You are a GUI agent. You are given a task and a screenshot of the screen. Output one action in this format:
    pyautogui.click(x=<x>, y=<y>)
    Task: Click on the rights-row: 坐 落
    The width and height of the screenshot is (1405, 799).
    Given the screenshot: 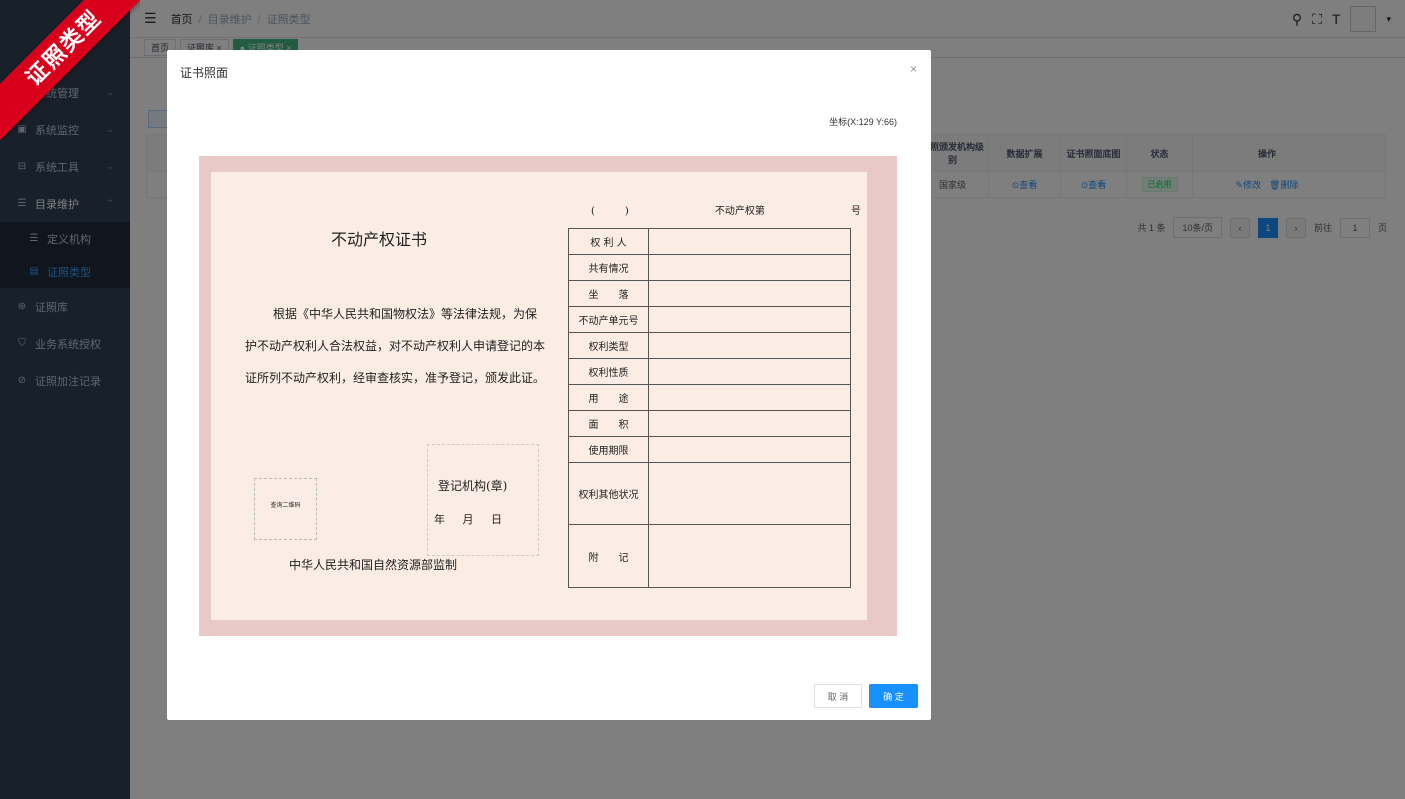 What is the action you would take?
    pyautogui.click(x=709, y=294)
    